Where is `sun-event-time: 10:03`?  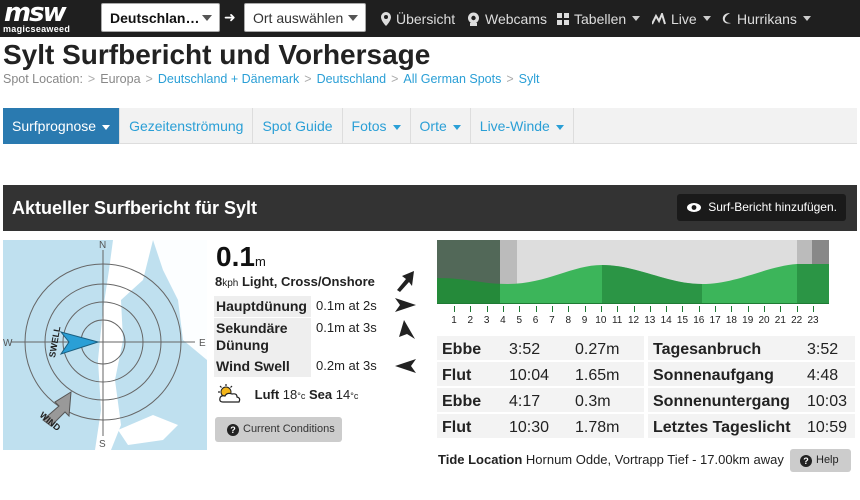 sun-event-time: 10:03 is located at coordinates (827, 401).